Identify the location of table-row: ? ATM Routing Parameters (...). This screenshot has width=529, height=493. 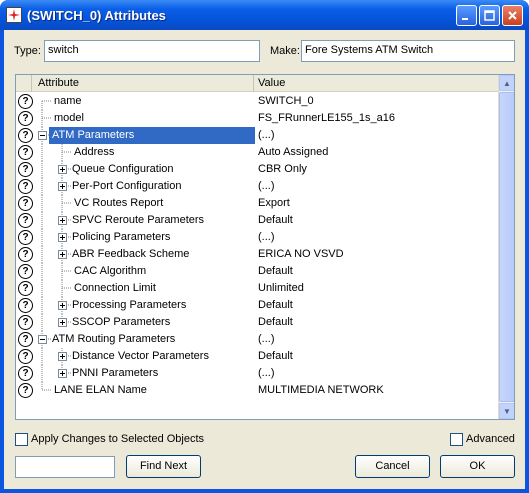
(257, 339).